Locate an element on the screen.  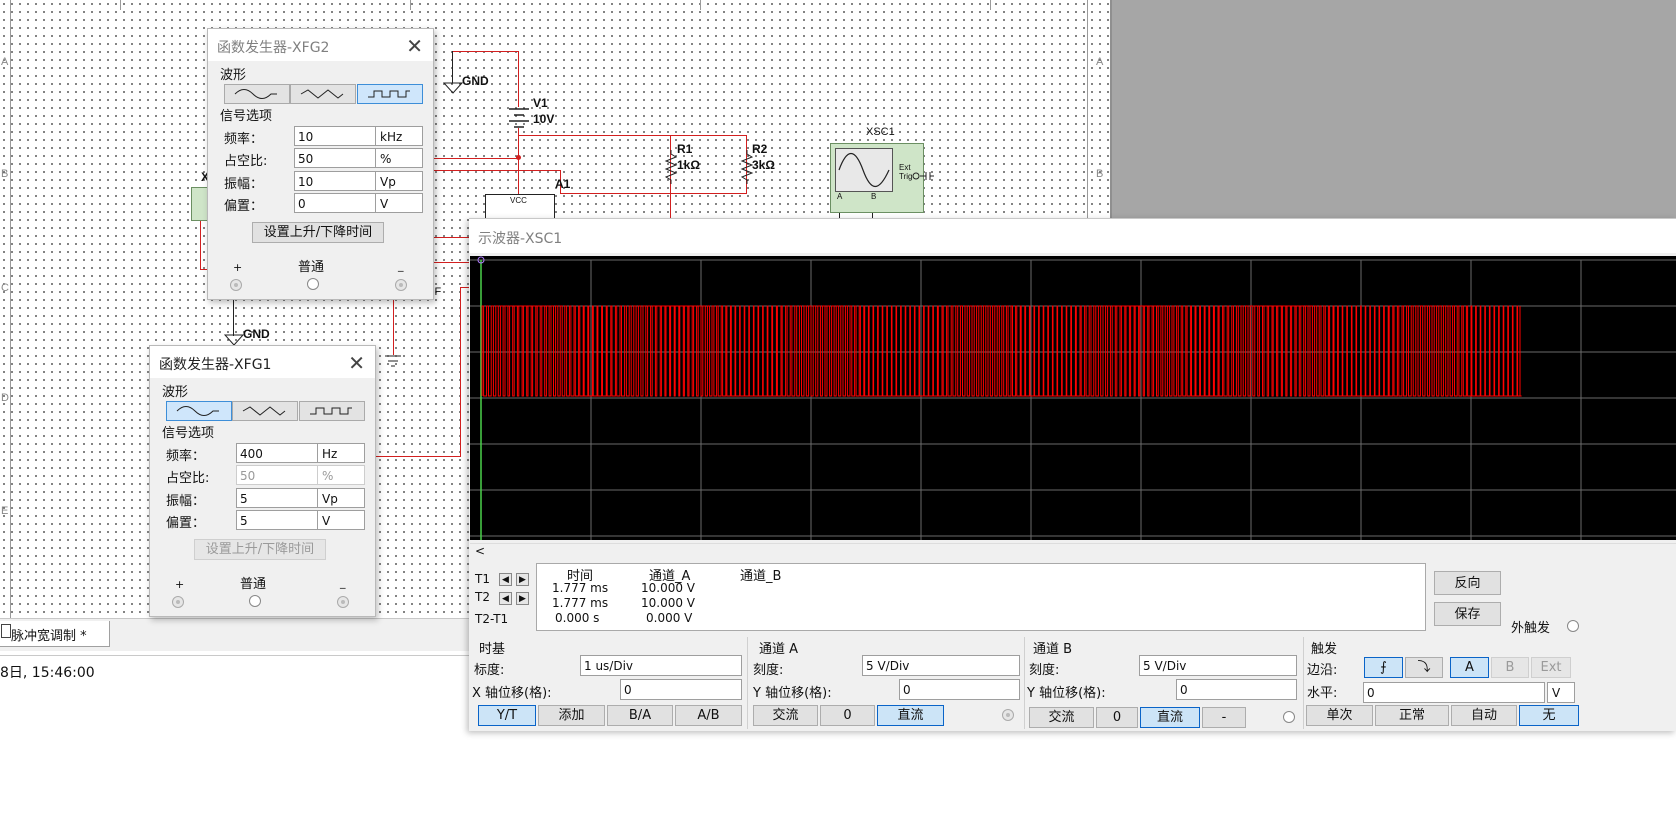
xfg2-amp-label: 振幅： is located at coordinates (244, 184).